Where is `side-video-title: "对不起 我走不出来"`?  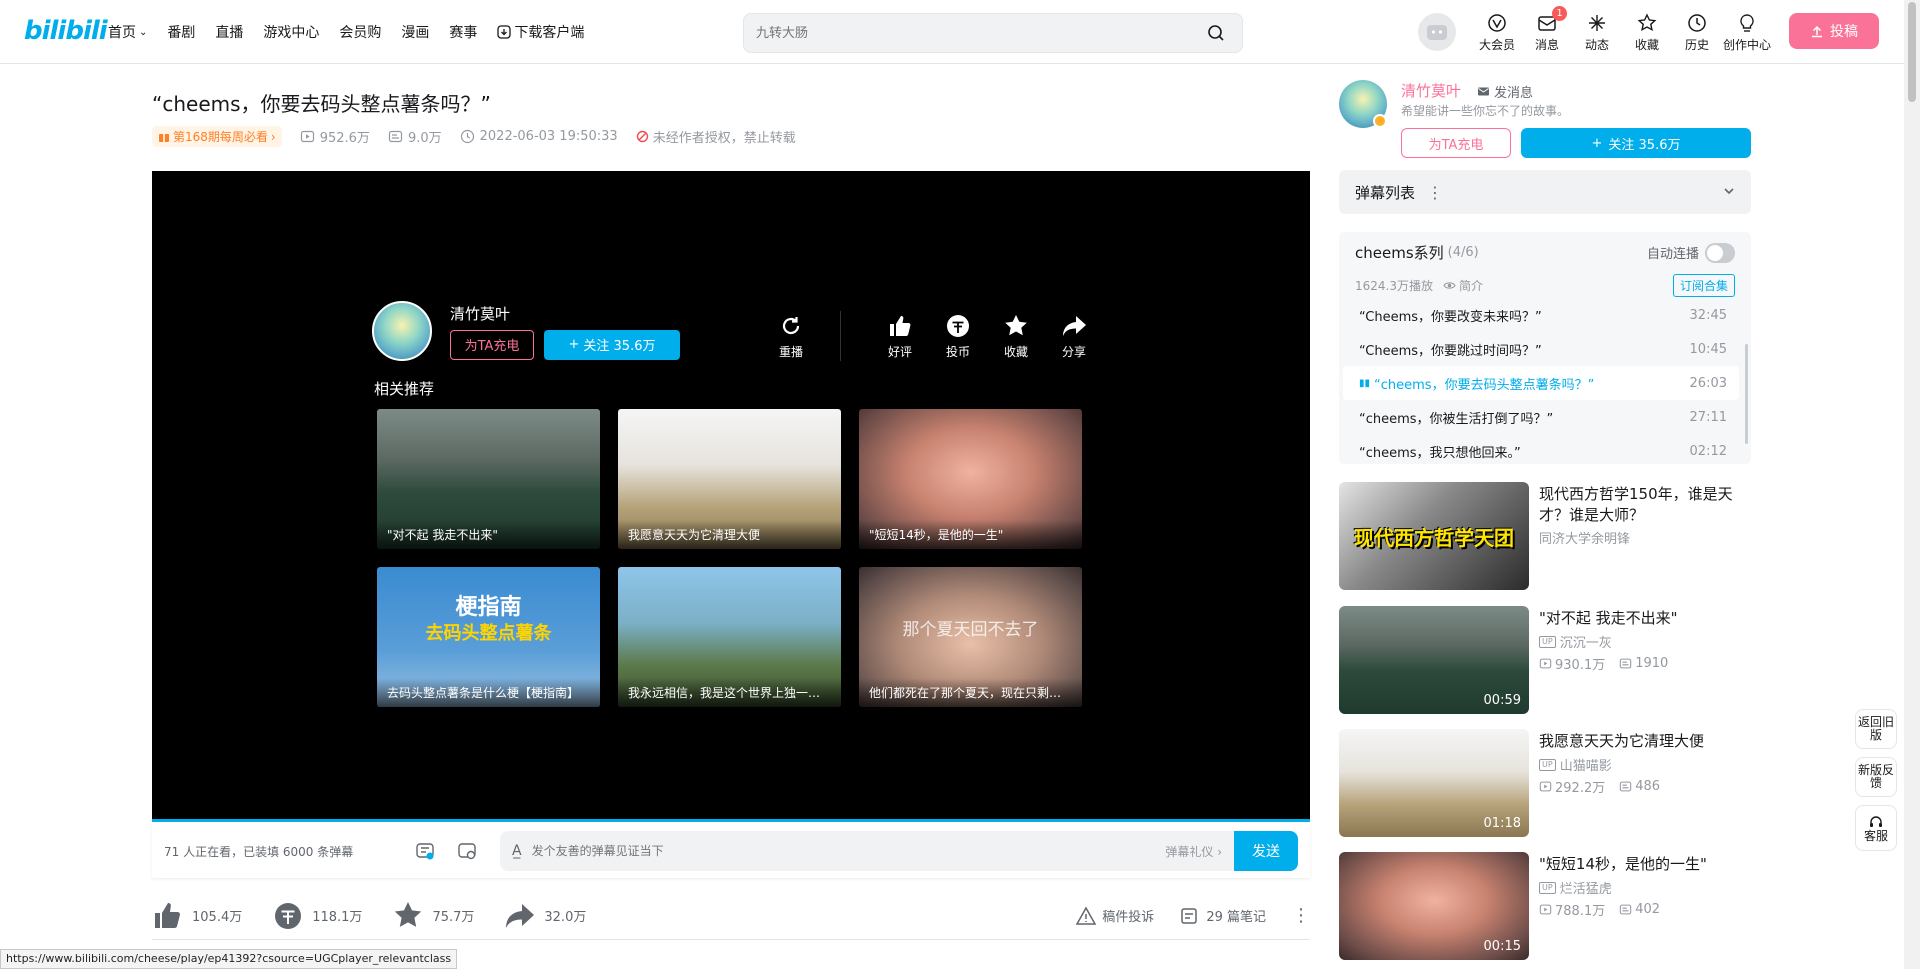
side-video-title: "对不起 我走不出来" is located at coordinates (1644, 618).